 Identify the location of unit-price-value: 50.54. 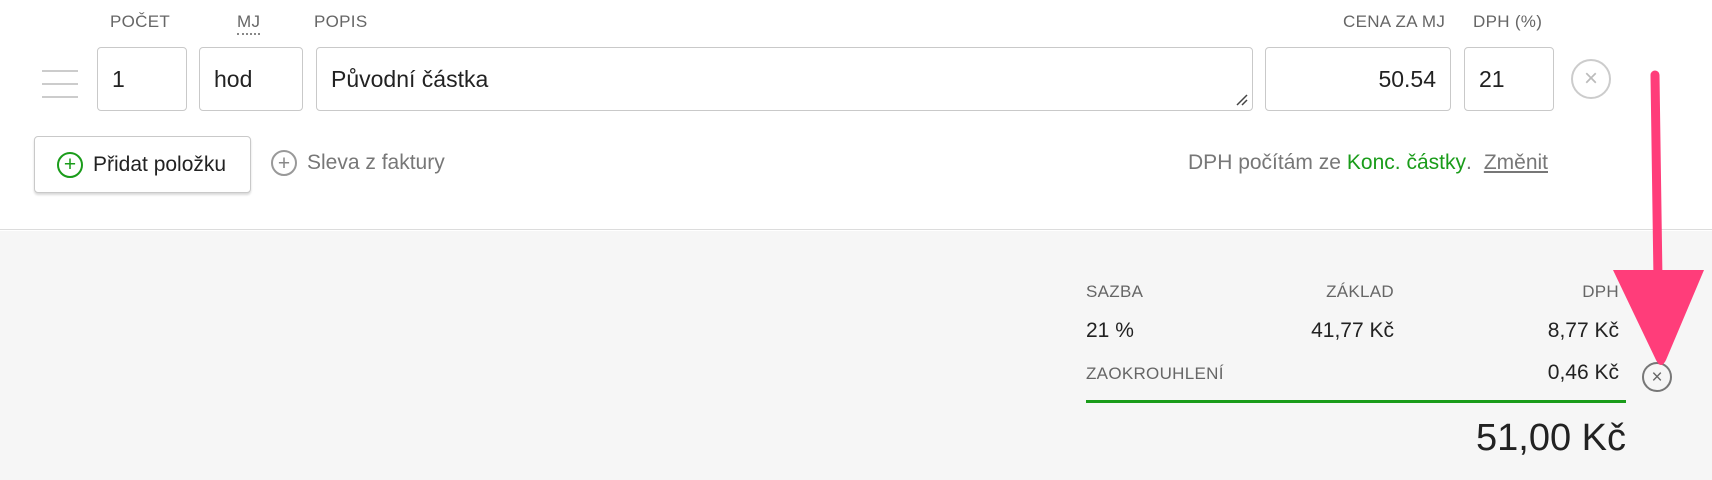
(1407, 78).